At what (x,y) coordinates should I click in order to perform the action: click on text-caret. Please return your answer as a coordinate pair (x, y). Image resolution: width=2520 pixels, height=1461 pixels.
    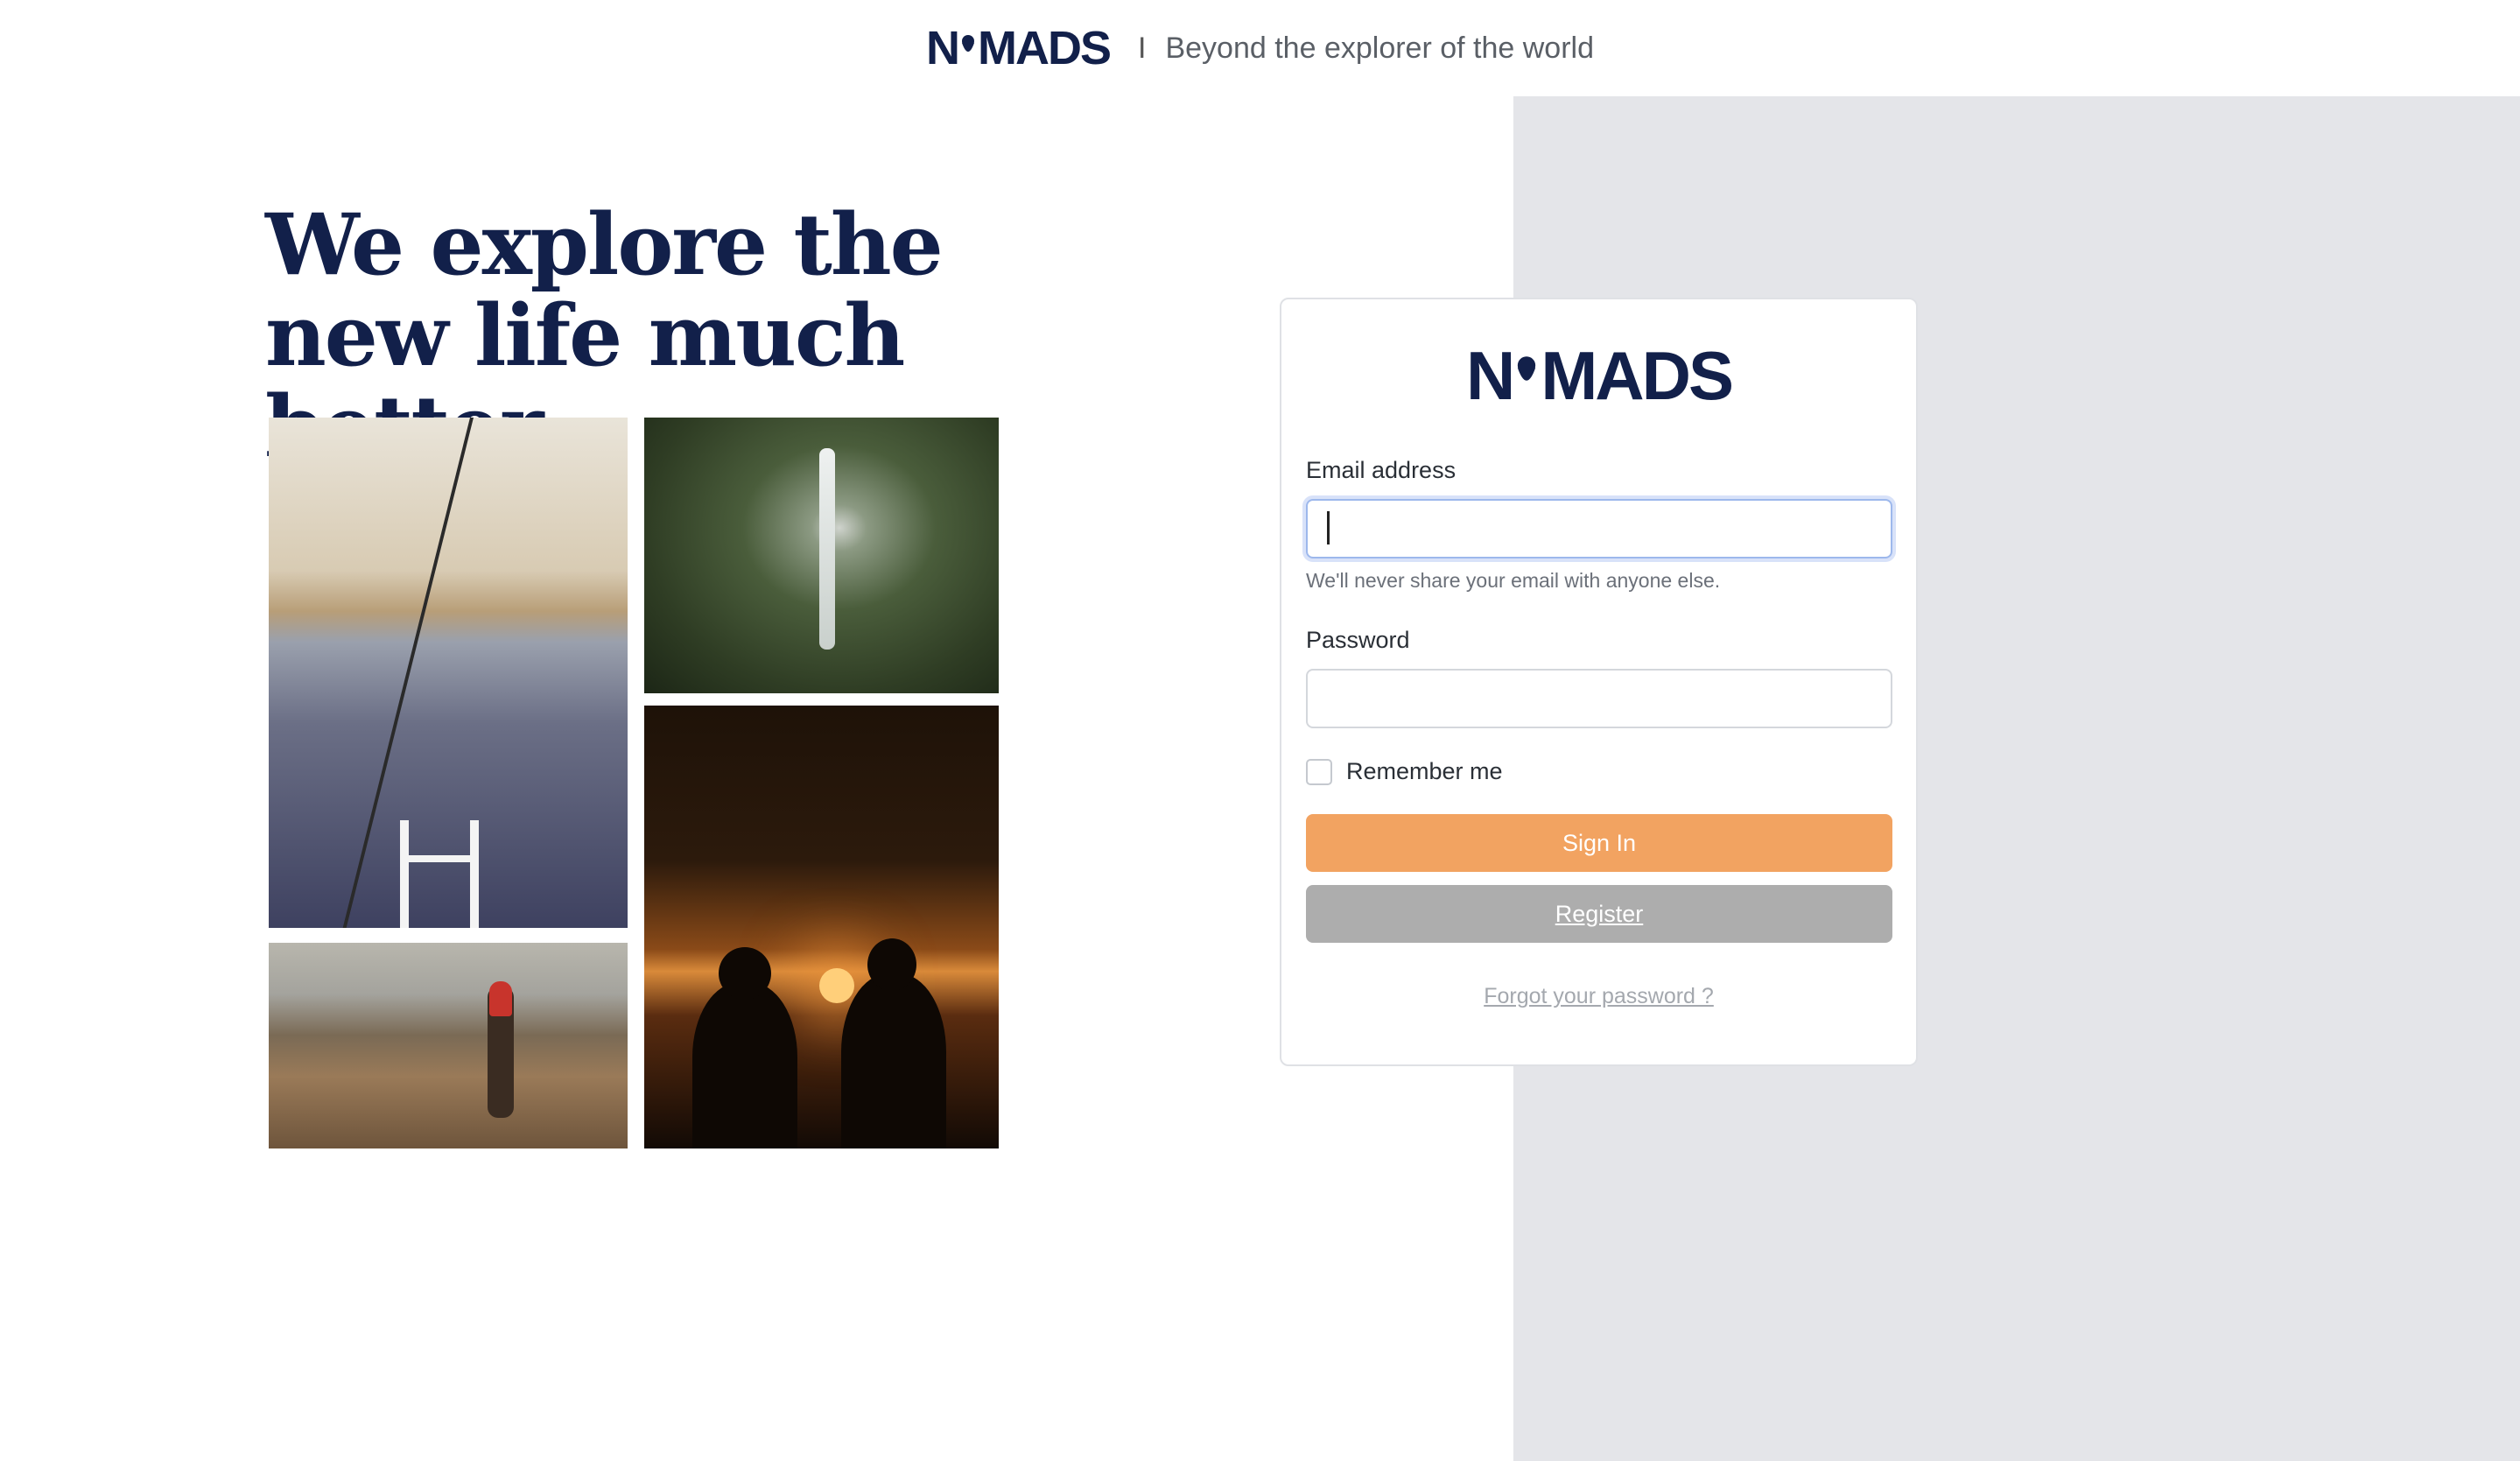
    Looking at the image, I should click on (1328, 527).